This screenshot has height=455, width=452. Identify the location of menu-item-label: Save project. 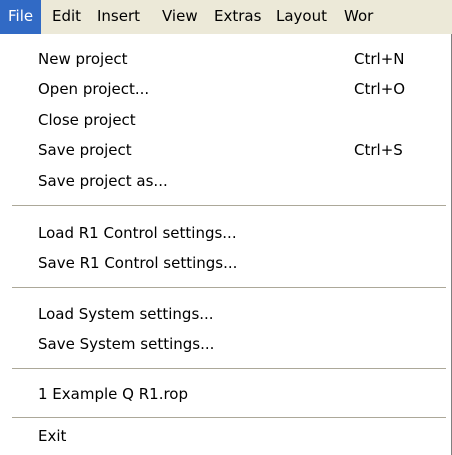
(85, 150).